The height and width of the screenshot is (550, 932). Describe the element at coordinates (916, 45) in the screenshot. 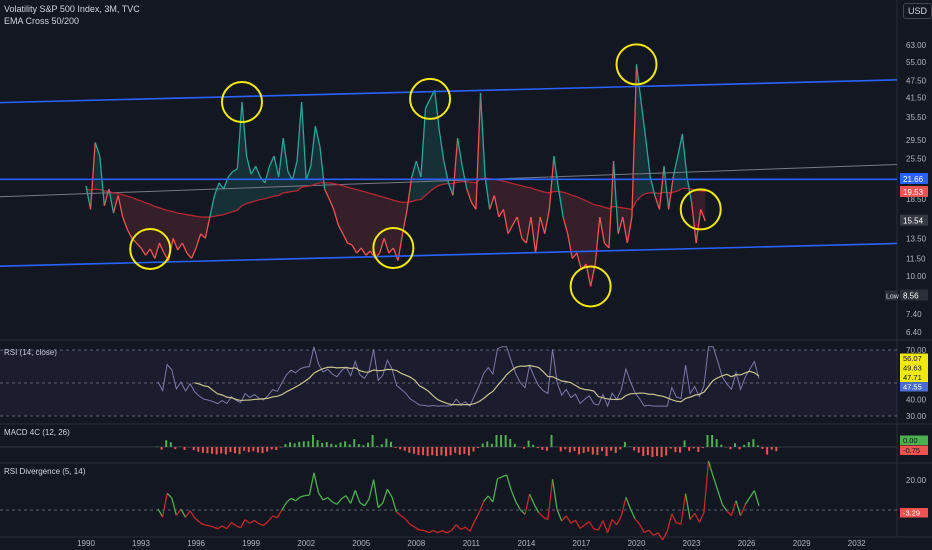

I see `price-tick-label: 63.00` at that location.